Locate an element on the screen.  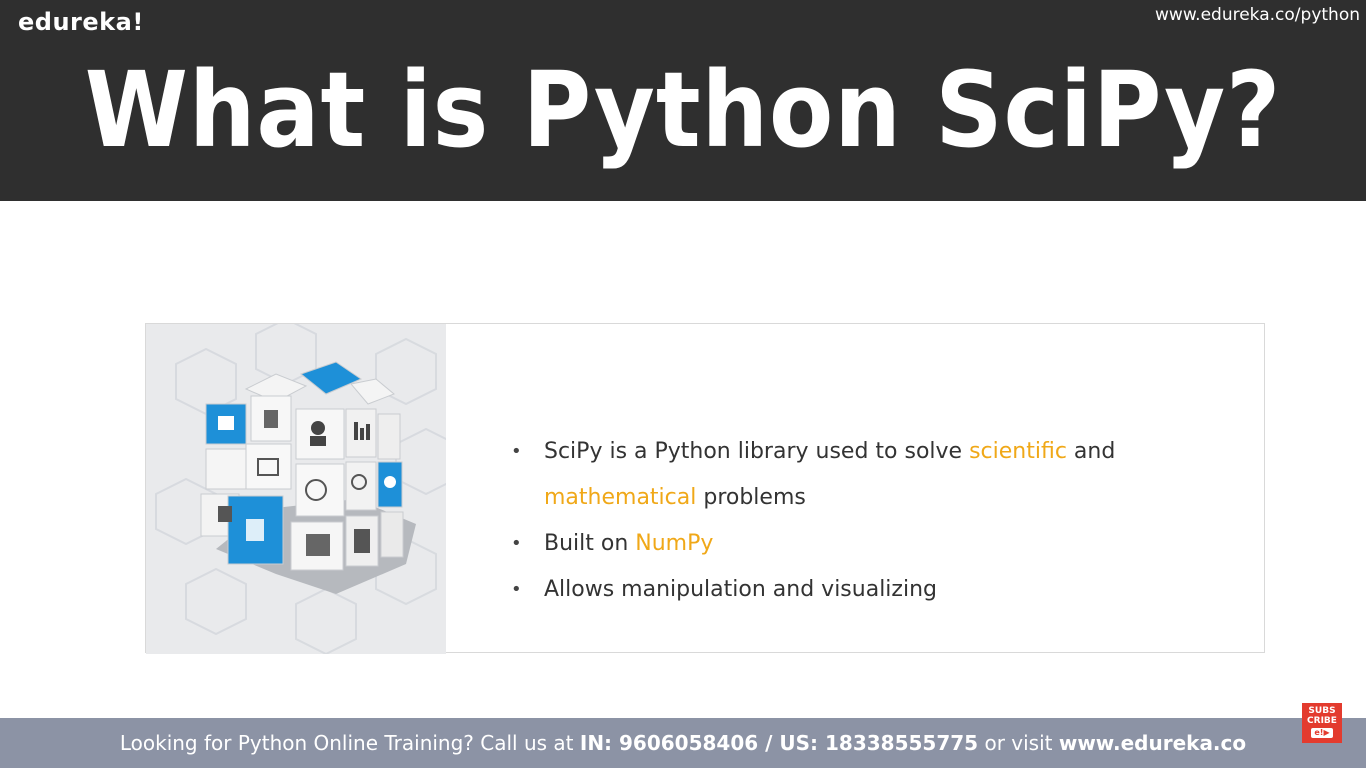
play-icon: e!▶ is located at coordinates (1322, 733).